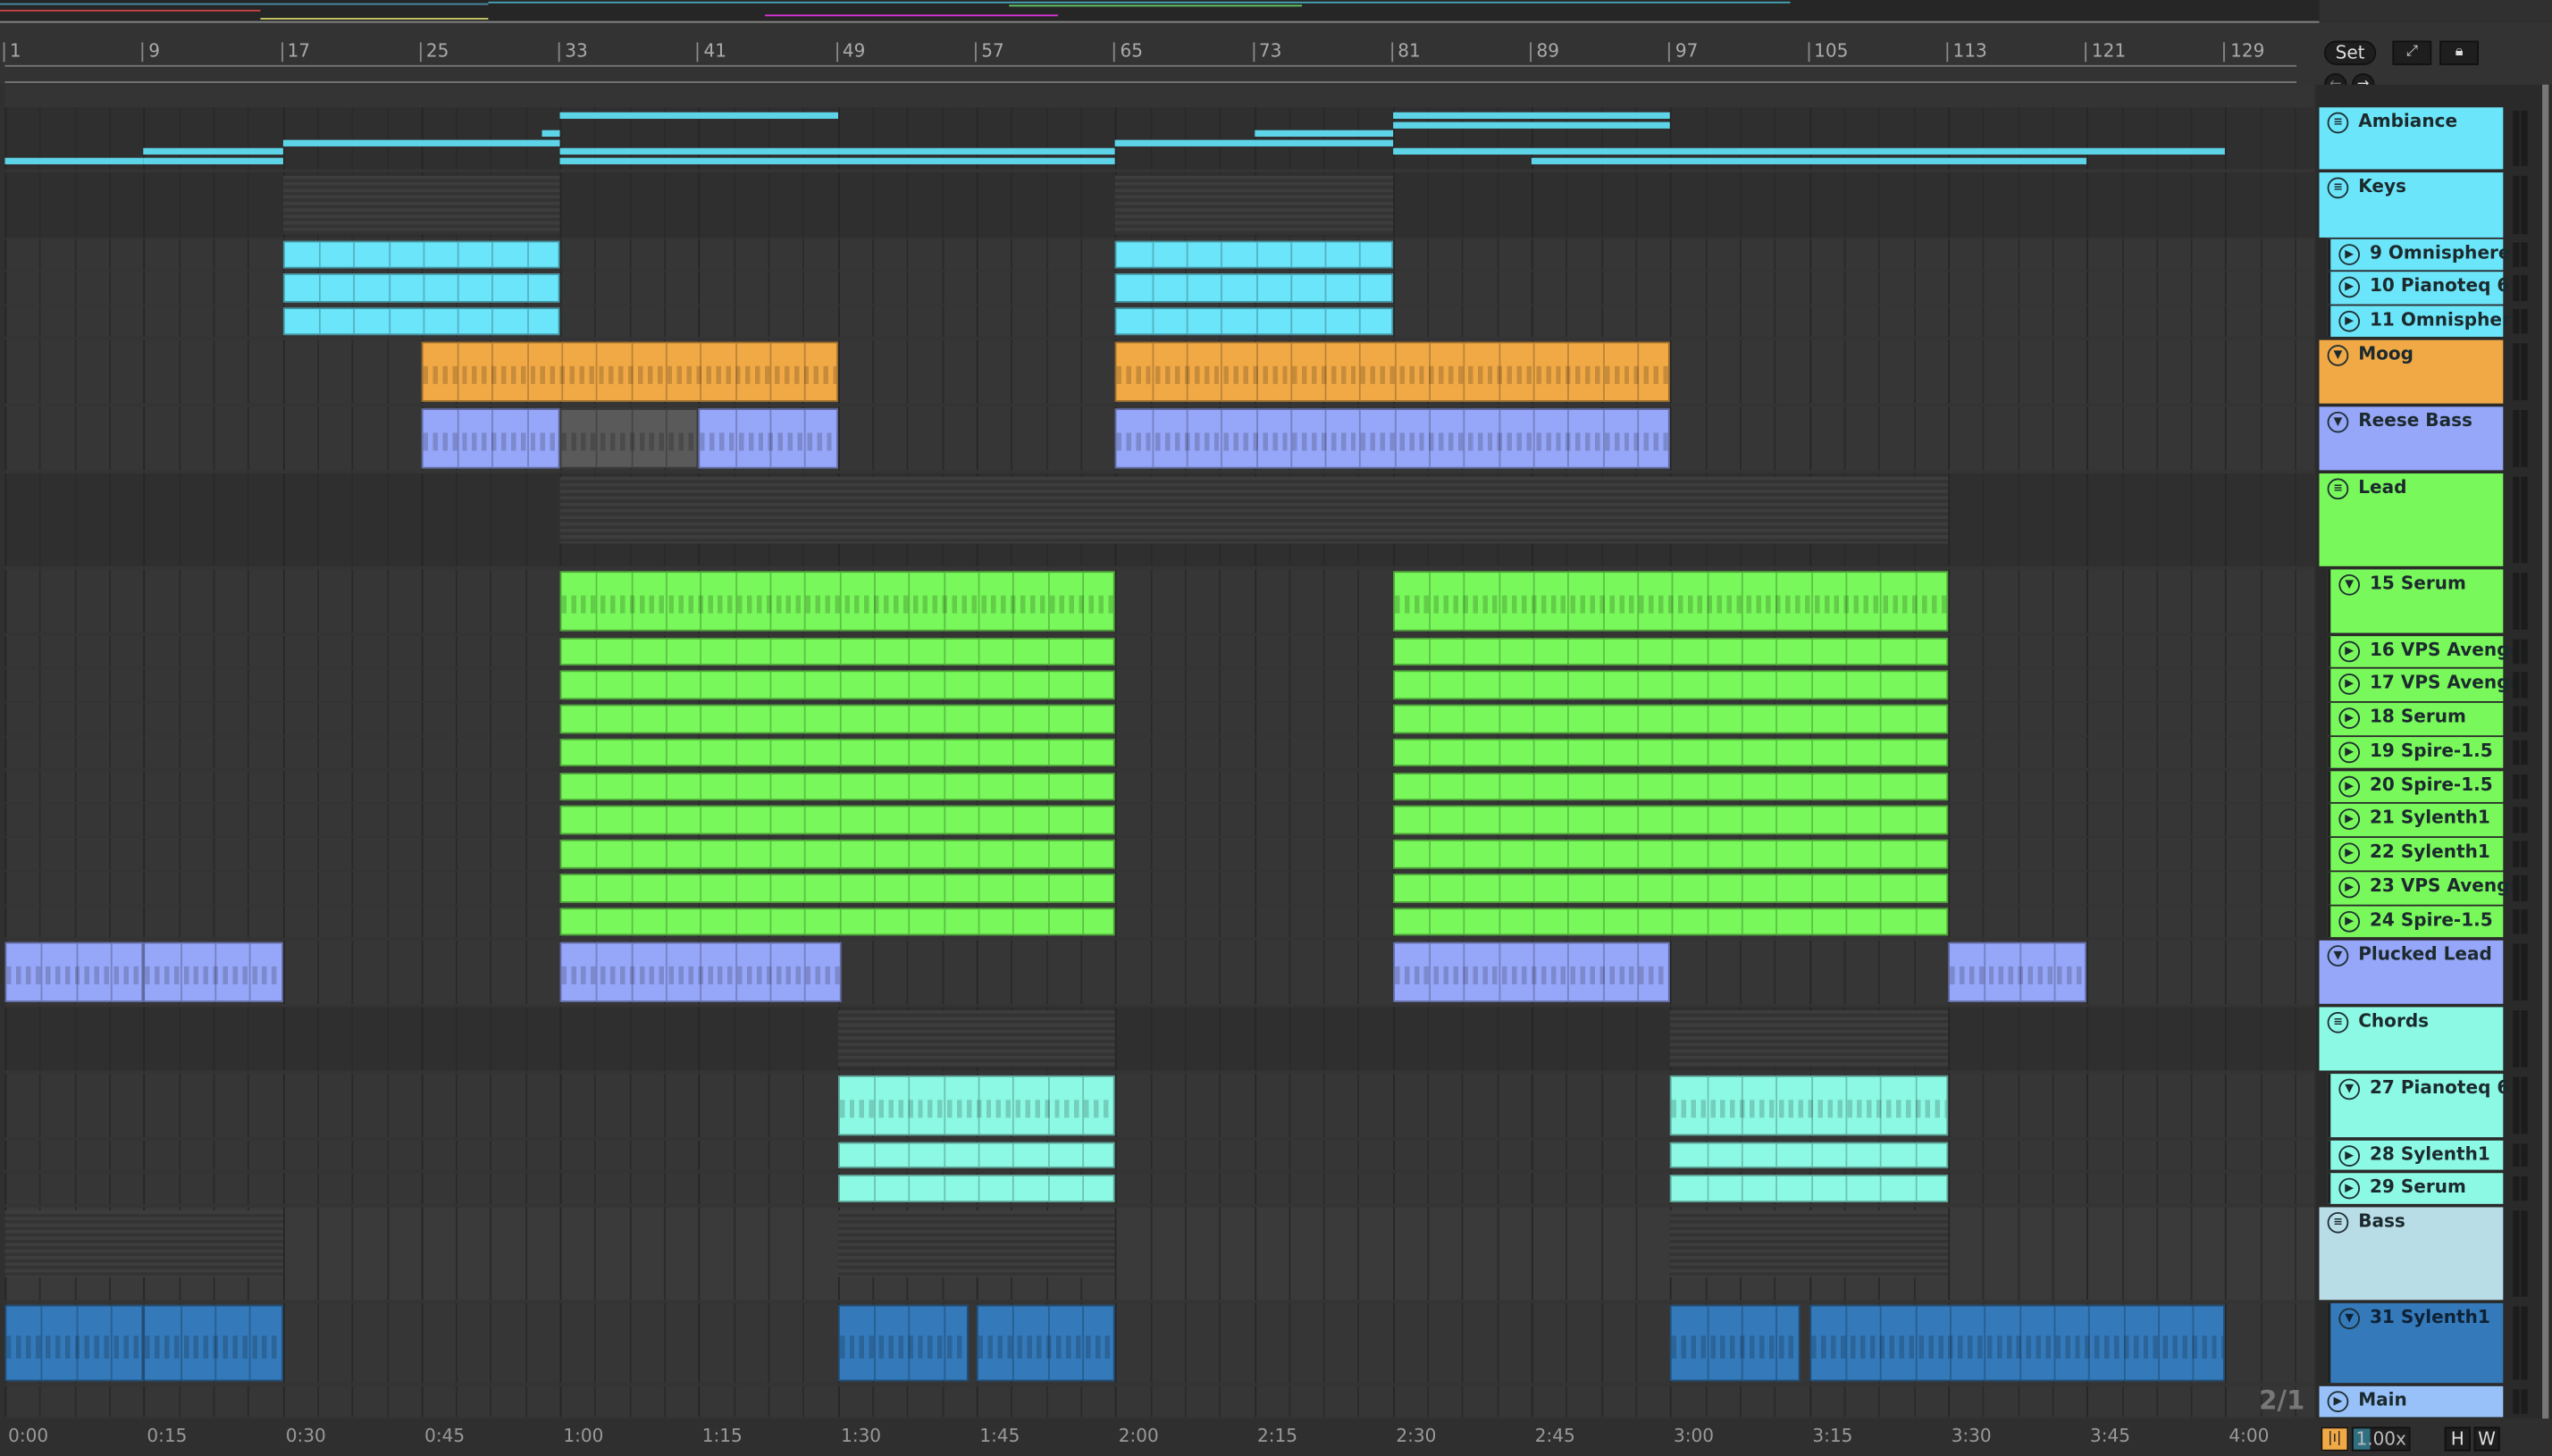 The image size is (2552, 1456). What do you see at coordinates (2415, 1343) in the screenshot?
I see `track-header: ▼ 31 Sylenth1` at bounding box center [2415, 1343].